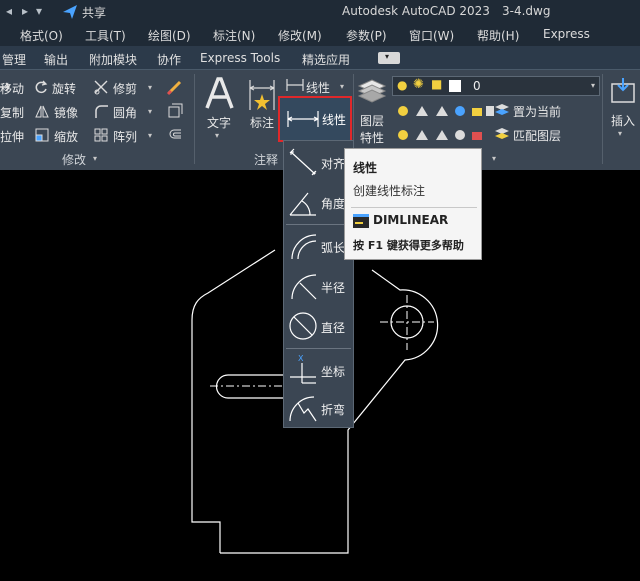 This screenshot has width=640, height=581. Describe the element at coordinates (42, 111) in the screenshot. I see `mirror-icon` at that location.